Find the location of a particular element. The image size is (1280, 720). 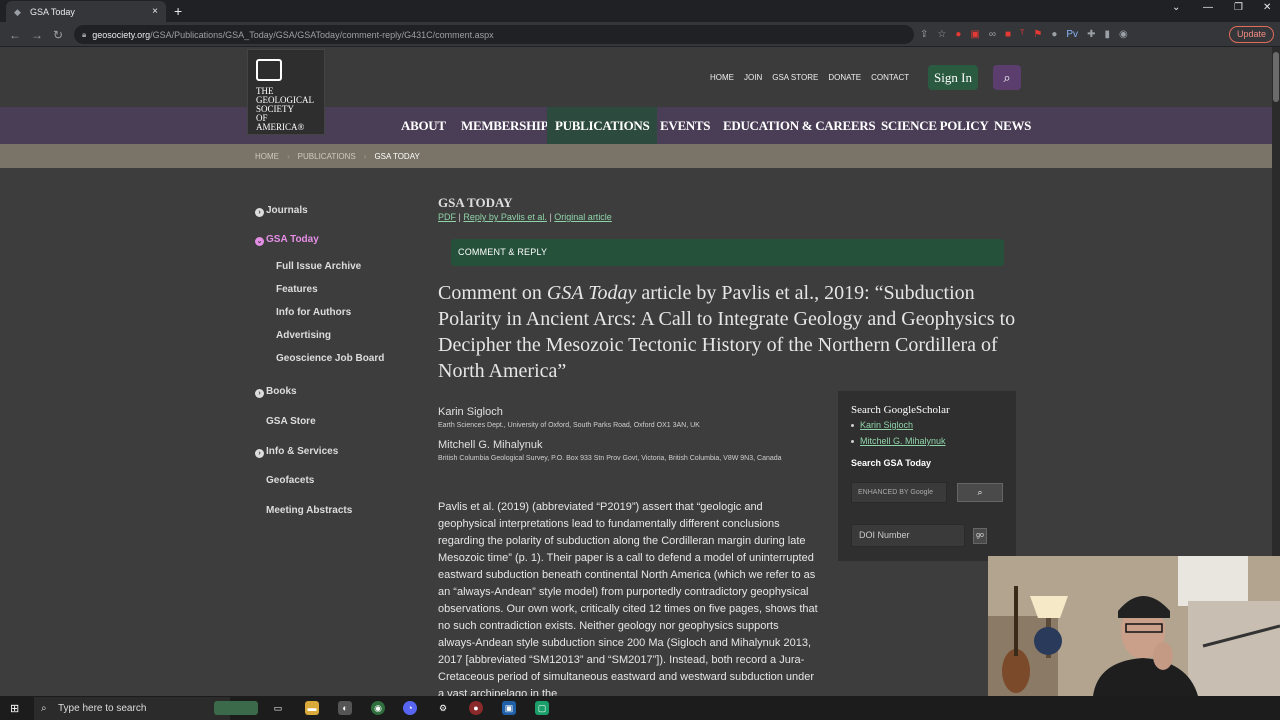

sidebar-item-full-issue-archive: Full Issue Archive is located at coordinates (318, 266).